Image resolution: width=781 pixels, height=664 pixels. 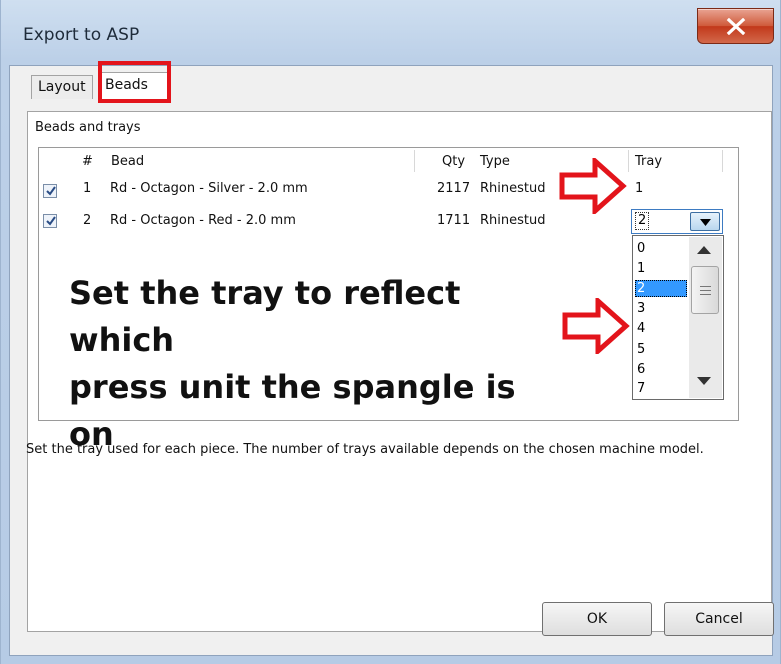 What do you see at coordinates (88, 127) in the screenshot?
I see `group-label: Beads and trays` at bounding box center [88, 127].